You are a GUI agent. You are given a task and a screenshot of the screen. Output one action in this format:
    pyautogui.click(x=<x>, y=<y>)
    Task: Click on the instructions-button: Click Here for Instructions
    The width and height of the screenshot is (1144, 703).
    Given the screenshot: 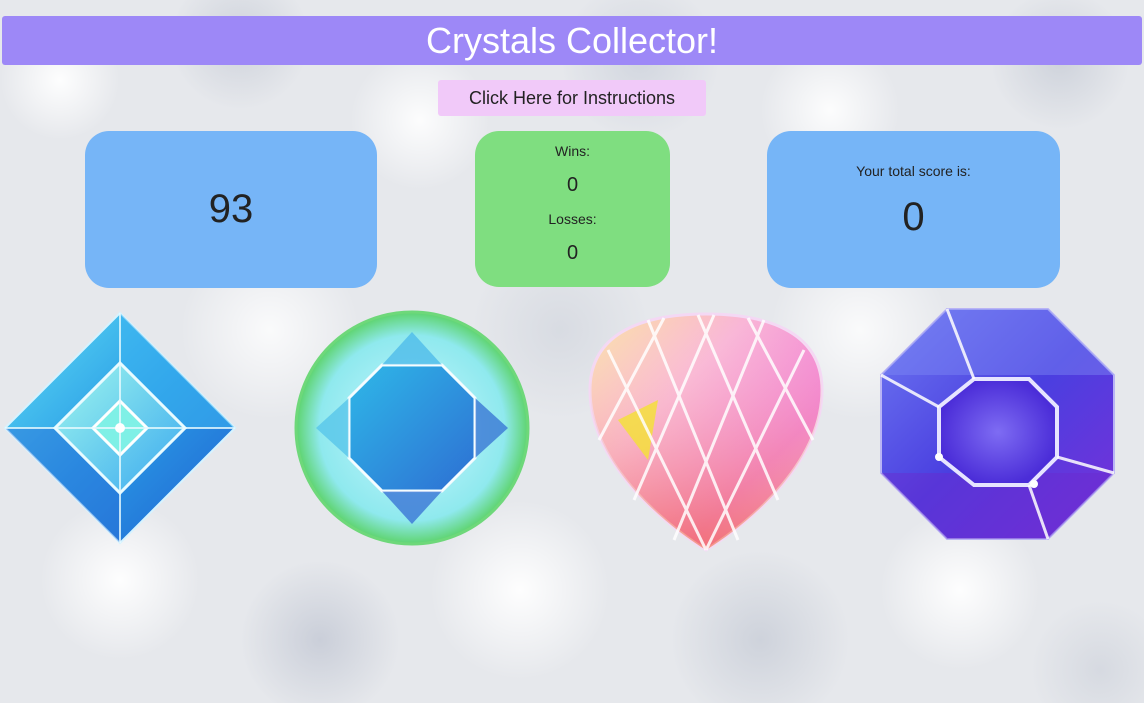 What is the action you would take?
    pyautogui.click(x=572, y=98)
    